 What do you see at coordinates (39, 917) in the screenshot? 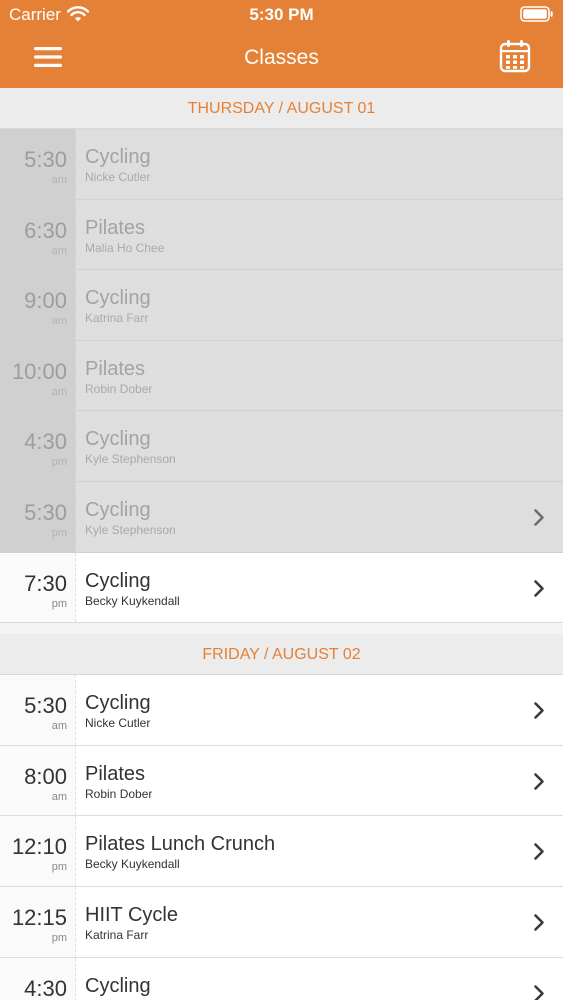
I see `class-time: 12:15` at bounding box center [39, 917].